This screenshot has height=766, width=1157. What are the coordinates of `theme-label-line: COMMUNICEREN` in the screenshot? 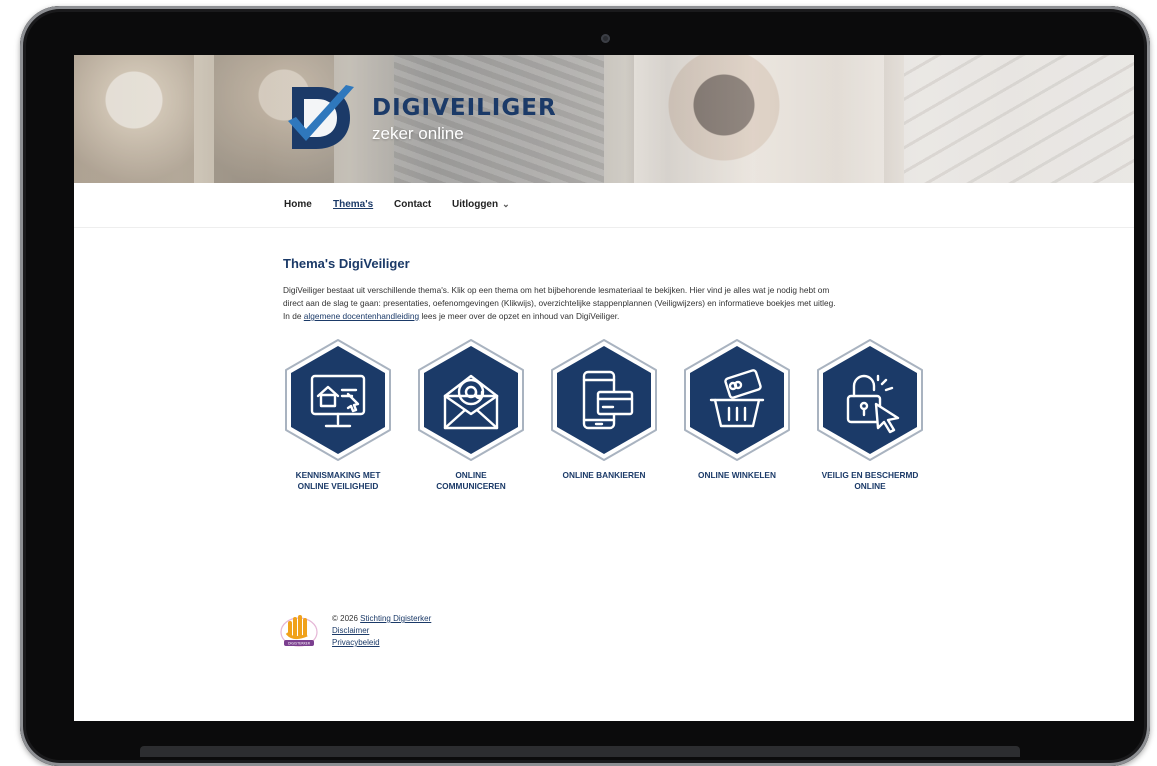 It's located at (471, 486).